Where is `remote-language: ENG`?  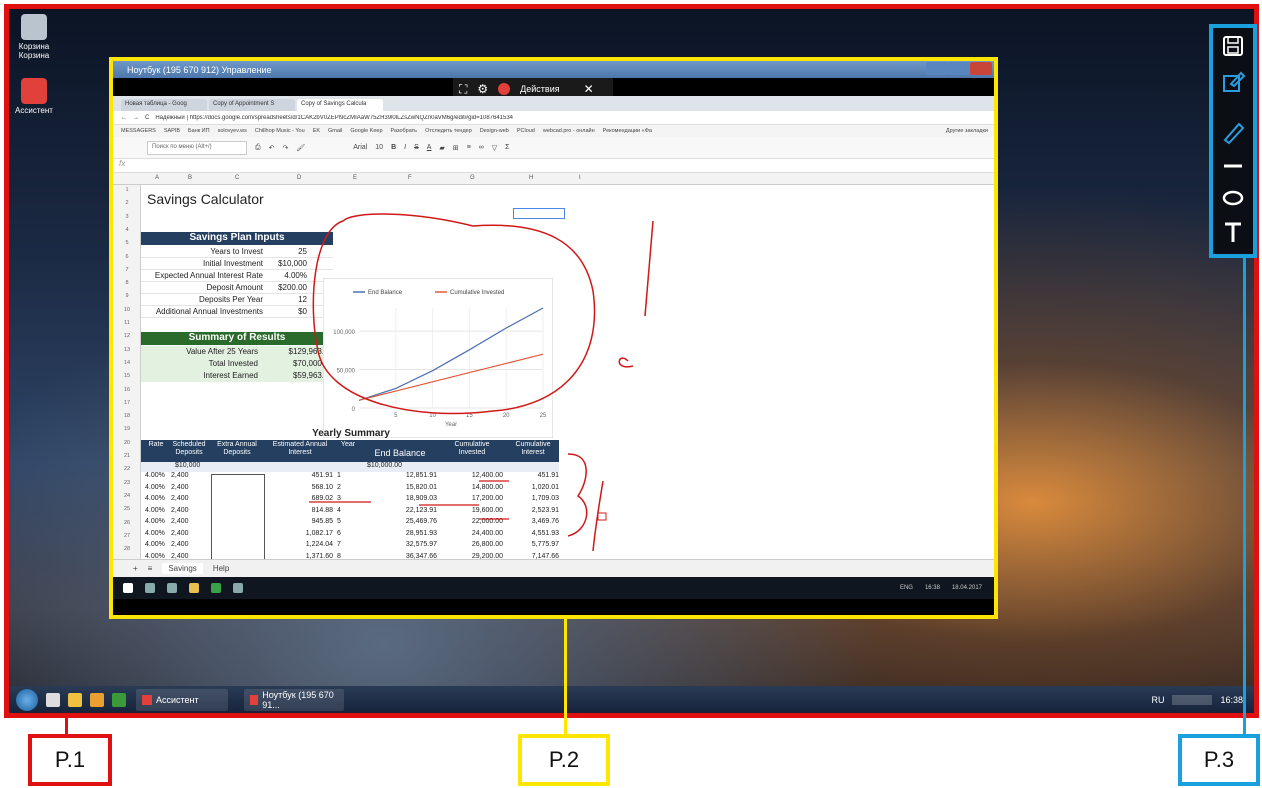
remote-language: ENG is located at coordinates (906, 588).